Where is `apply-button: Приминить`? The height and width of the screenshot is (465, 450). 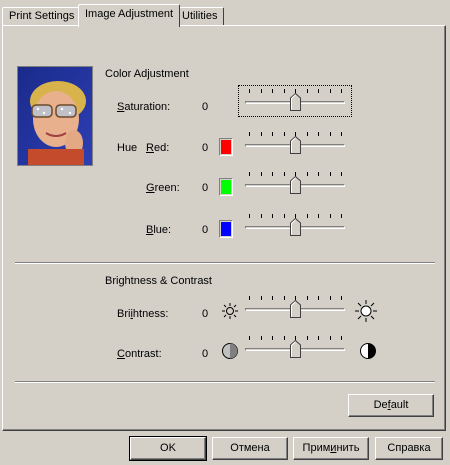
apply-button: Приминить is located at coordinates (331, 448).